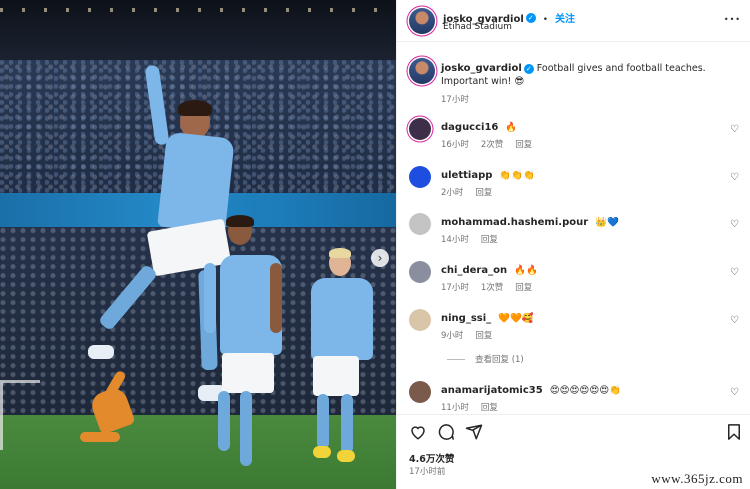 This screenshot has width=750, height=489. Describe the element at coordinates (340, 364) in the screenshot. I see `player-haaland` at that location.